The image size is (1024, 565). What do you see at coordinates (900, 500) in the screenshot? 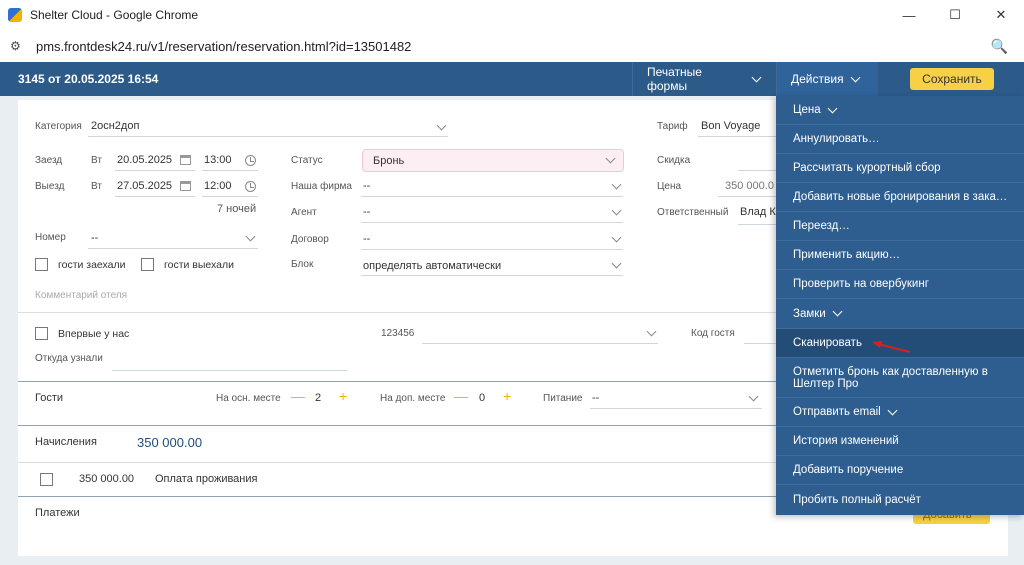
I see `menu-item-full-receipt: Пробить полный расчёт` at bounding box center [900, 500].